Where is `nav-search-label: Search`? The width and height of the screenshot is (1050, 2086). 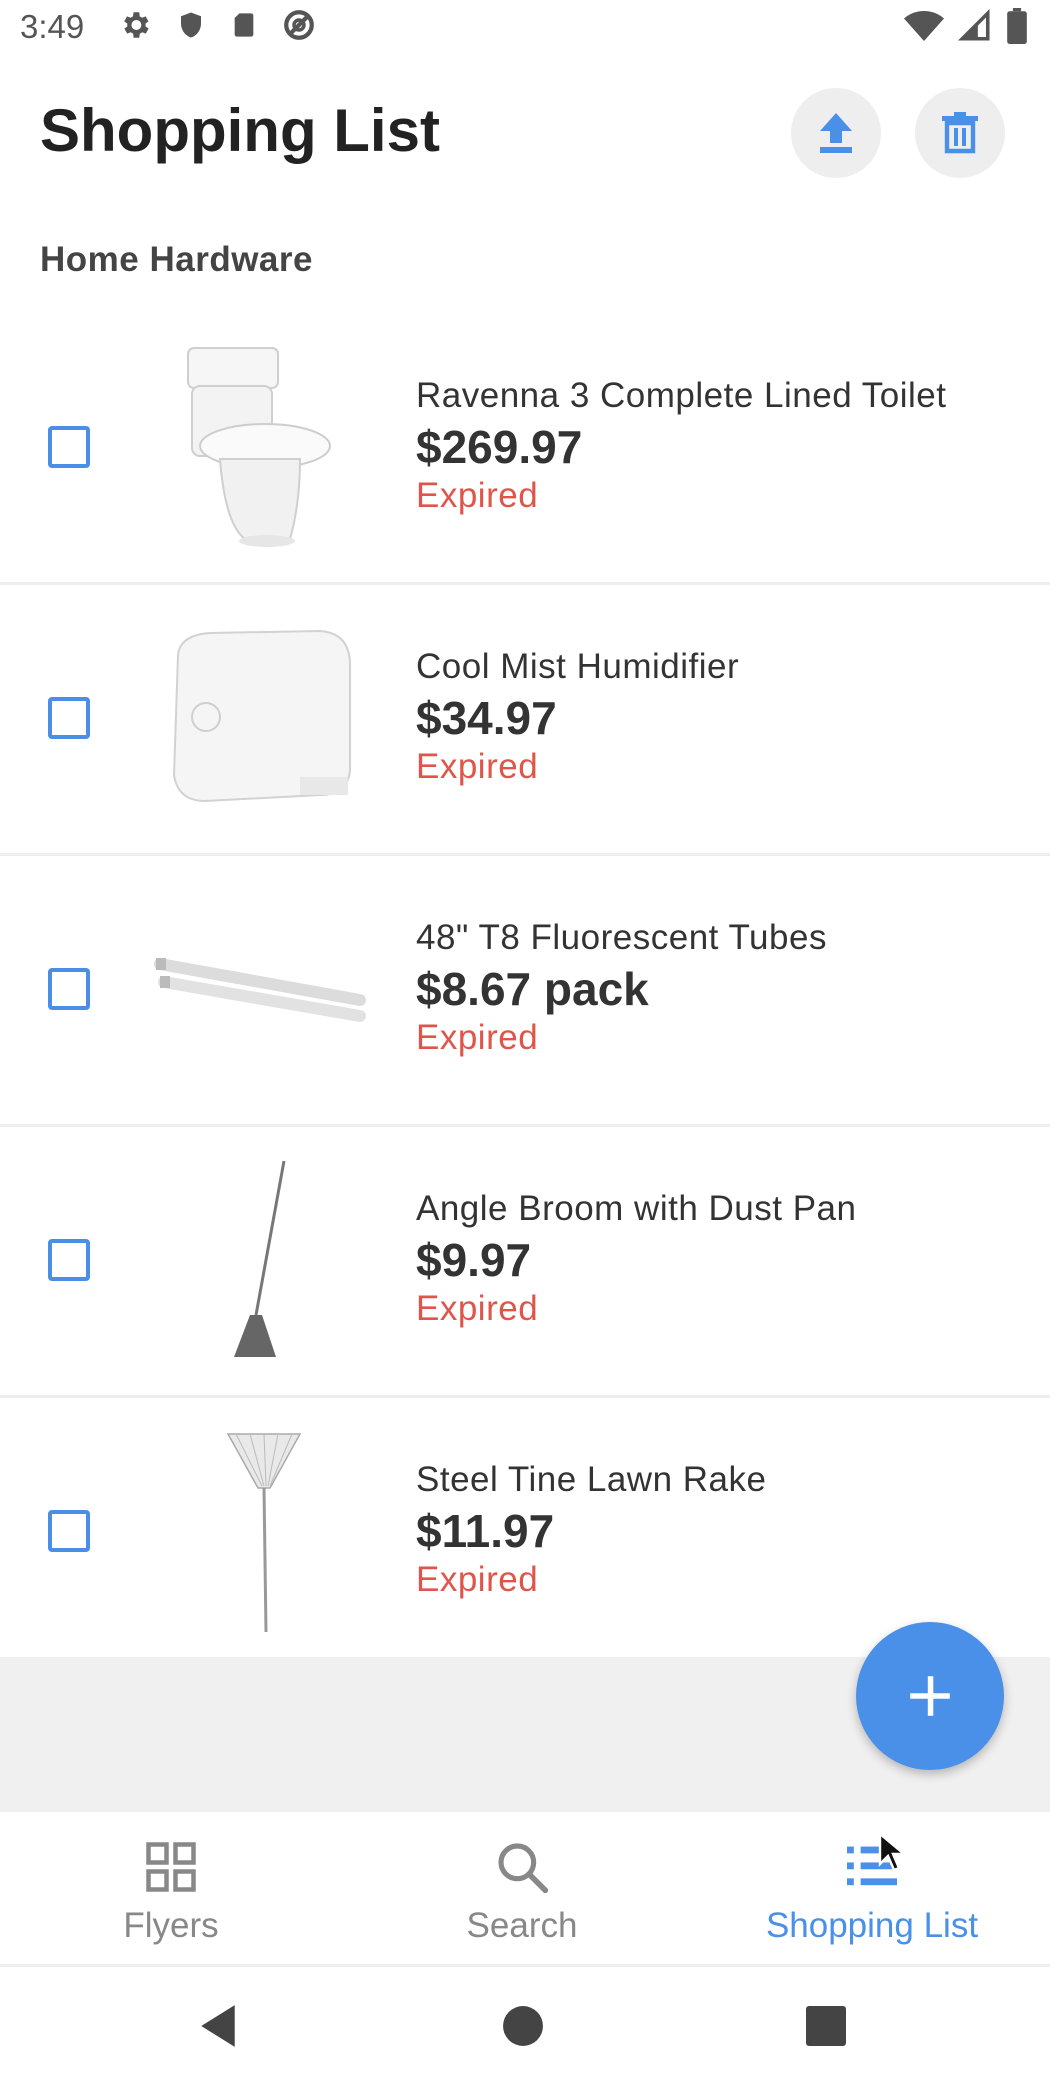 nav-search-label: Search is located at coordinates (522, 1925).